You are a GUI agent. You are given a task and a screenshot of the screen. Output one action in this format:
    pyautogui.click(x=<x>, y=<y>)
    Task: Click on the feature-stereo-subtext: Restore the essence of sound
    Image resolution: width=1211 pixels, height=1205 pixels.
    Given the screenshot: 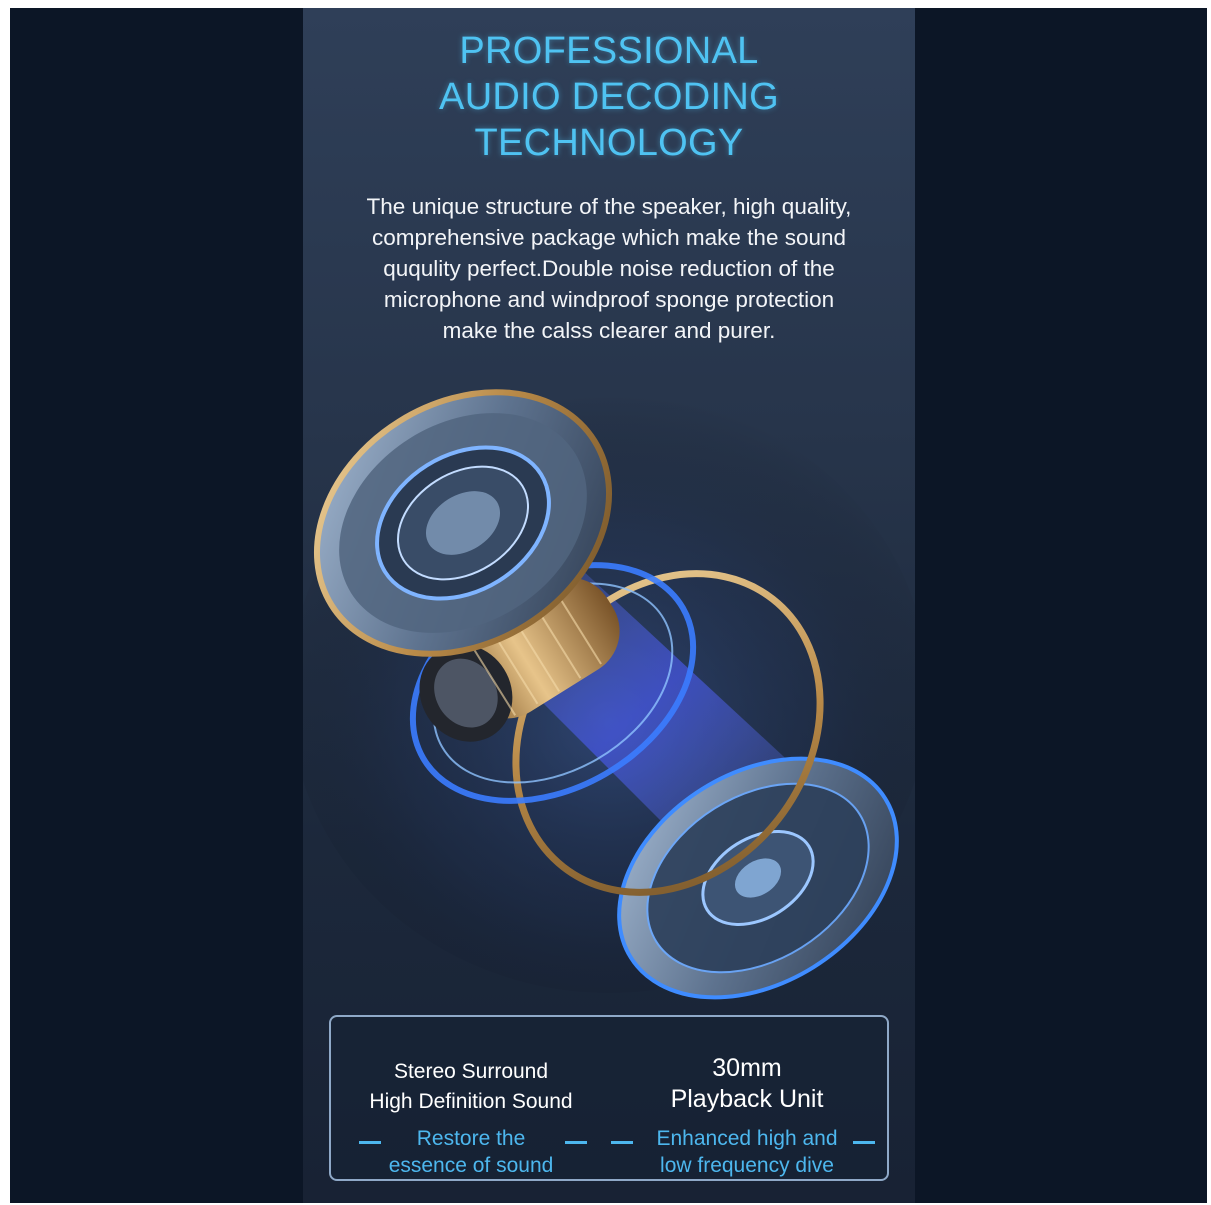 What is the action you would take?
    pyautogui.click(x=471, y=1152)
    